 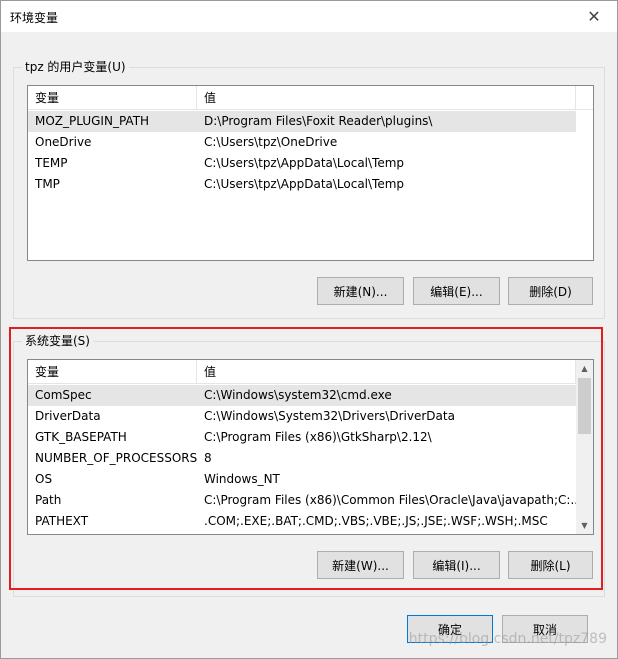 I want to click on title-bar: 环境变量 ✕, so click(x=309, y=16).